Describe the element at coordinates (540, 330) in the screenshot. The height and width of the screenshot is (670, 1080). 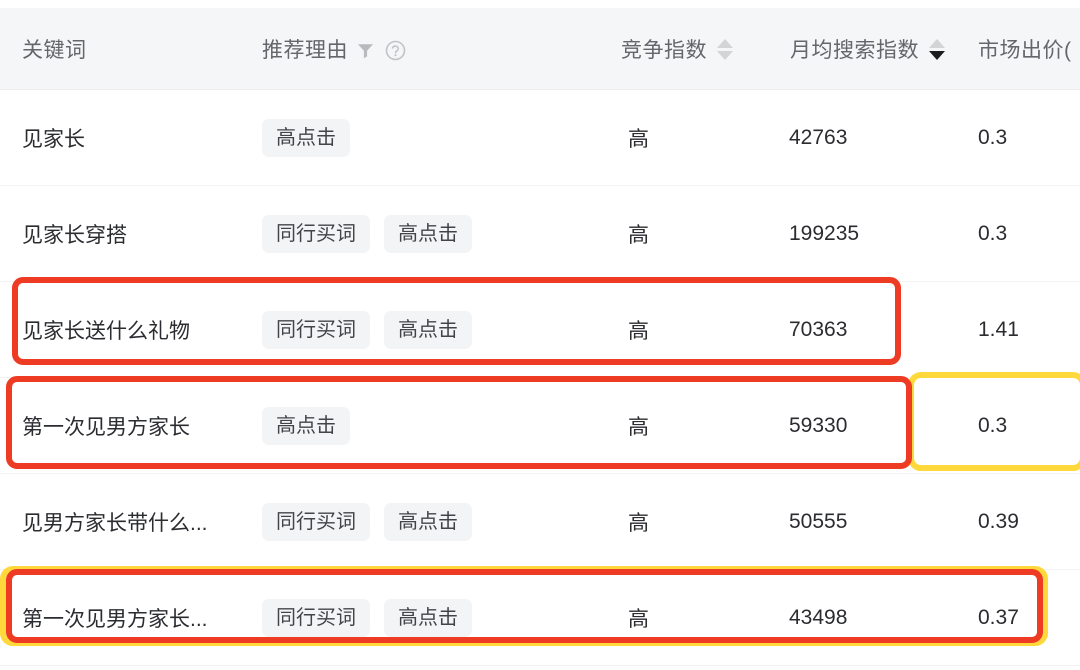
I see `table-row: 见家长送什么礼物 同行买词 高点击 高 70363 1.41` at that location.